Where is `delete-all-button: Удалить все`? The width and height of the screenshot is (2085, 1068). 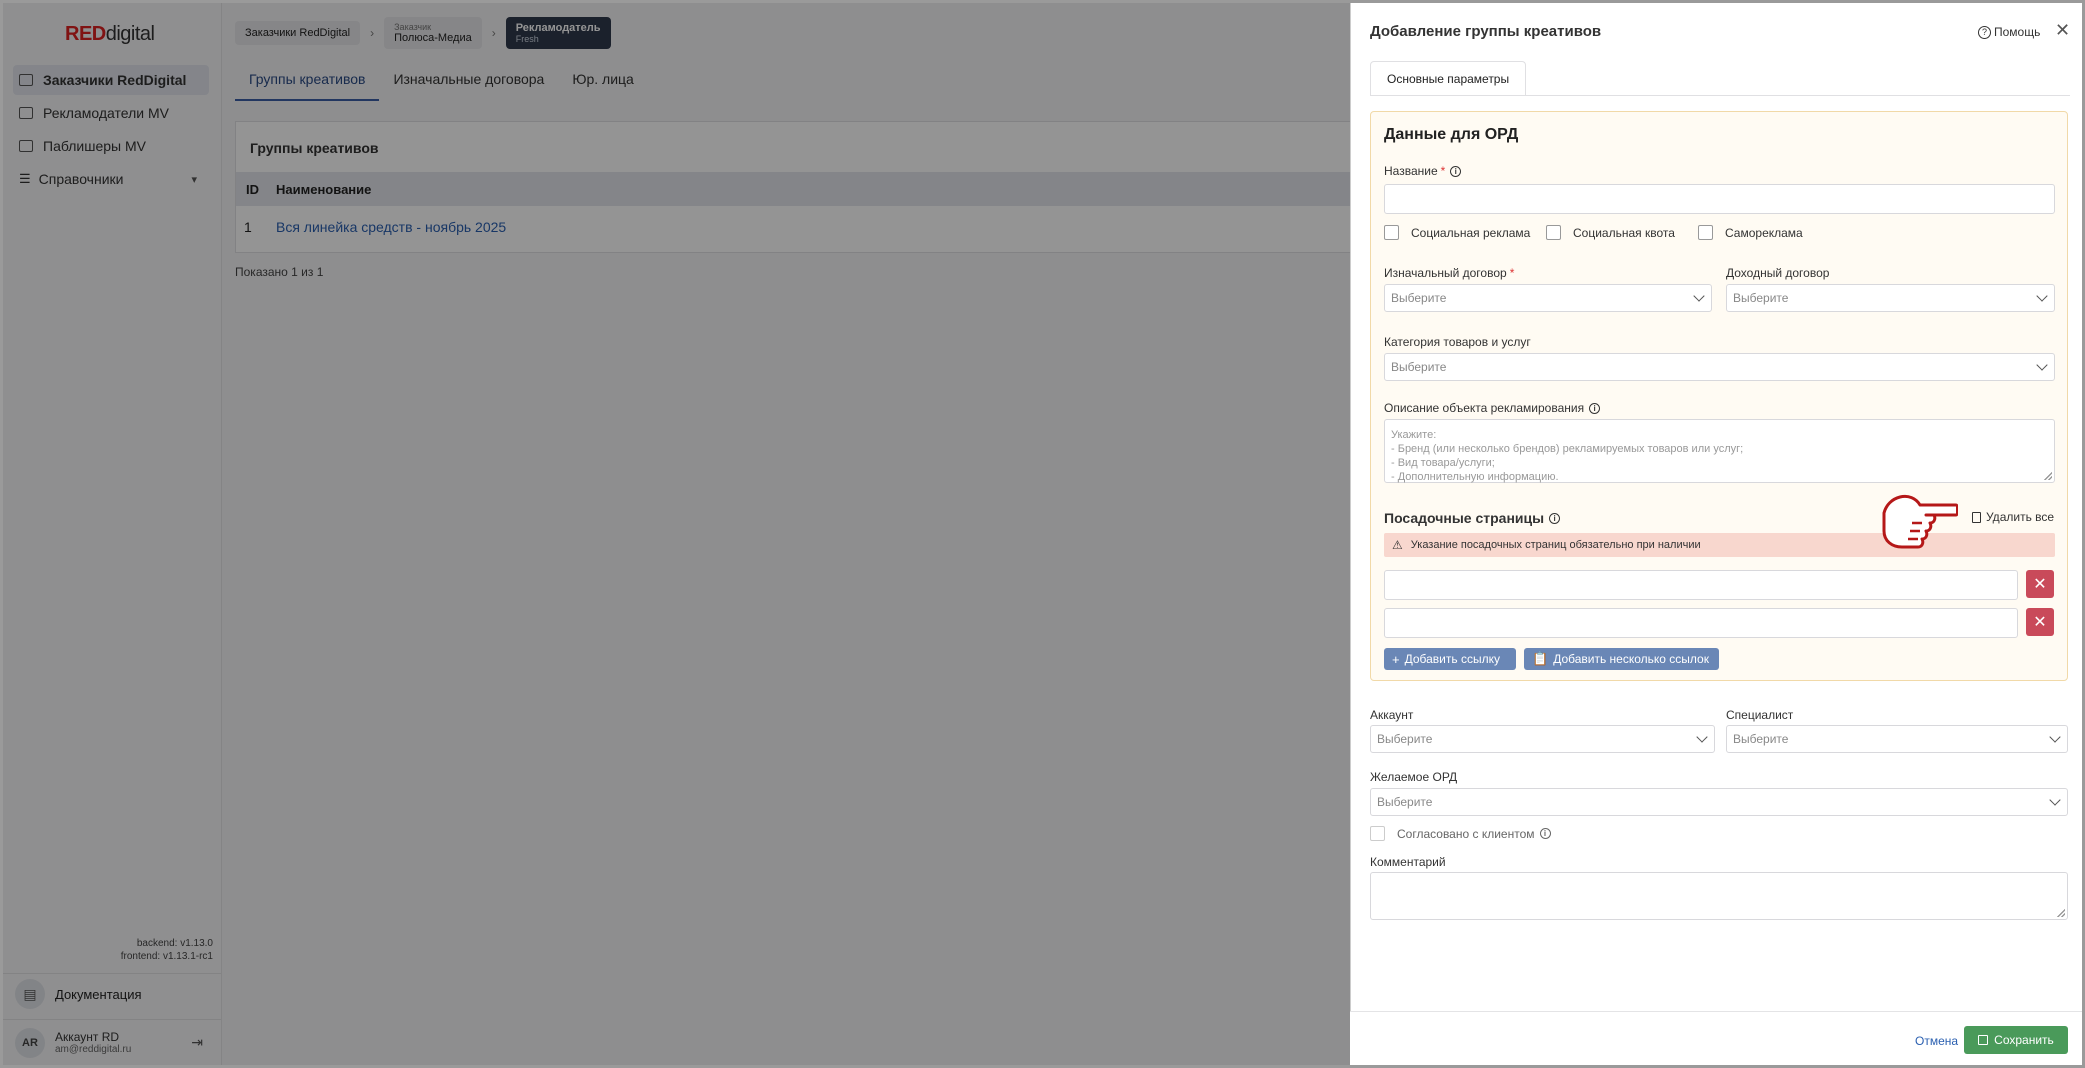 delete-all-button: Удалить все is located at coordinates (2013, 517).